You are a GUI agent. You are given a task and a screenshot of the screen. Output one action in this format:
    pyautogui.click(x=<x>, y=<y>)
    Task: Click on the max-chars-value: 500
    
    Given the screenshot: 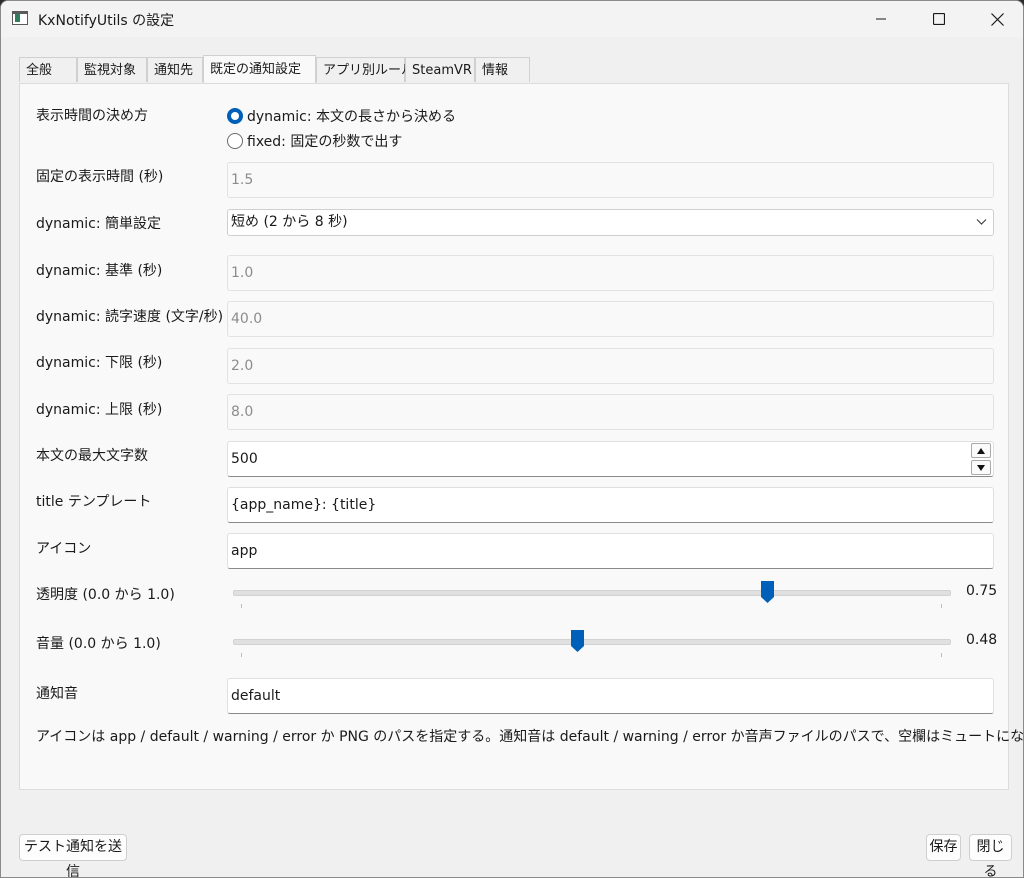 What is the action you would take?
    pyautogui.click(x=244, y=459)
    